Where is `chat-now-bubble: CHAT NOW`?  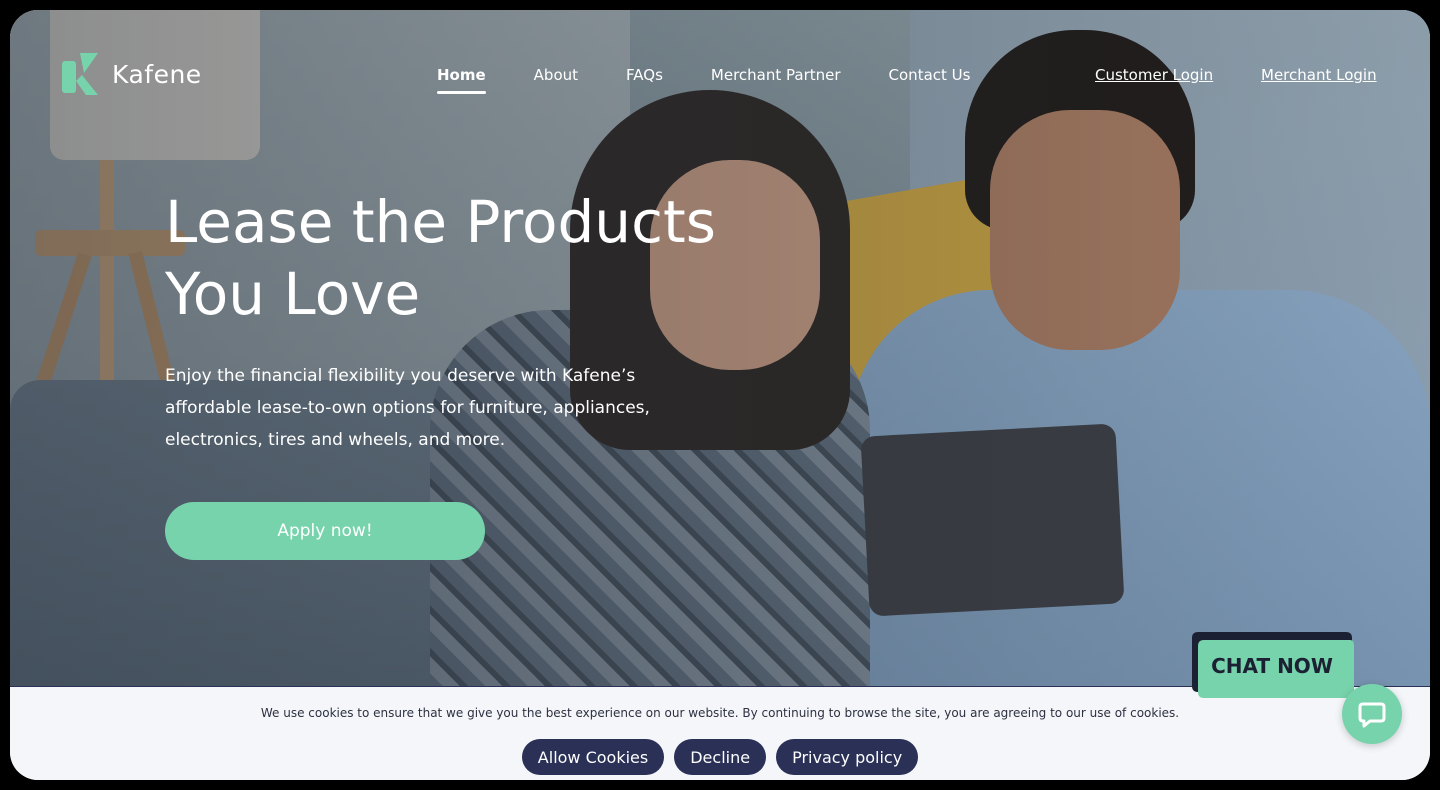 chat-now-bubble: CHAT NOW is located at coordinates (1272, 665).